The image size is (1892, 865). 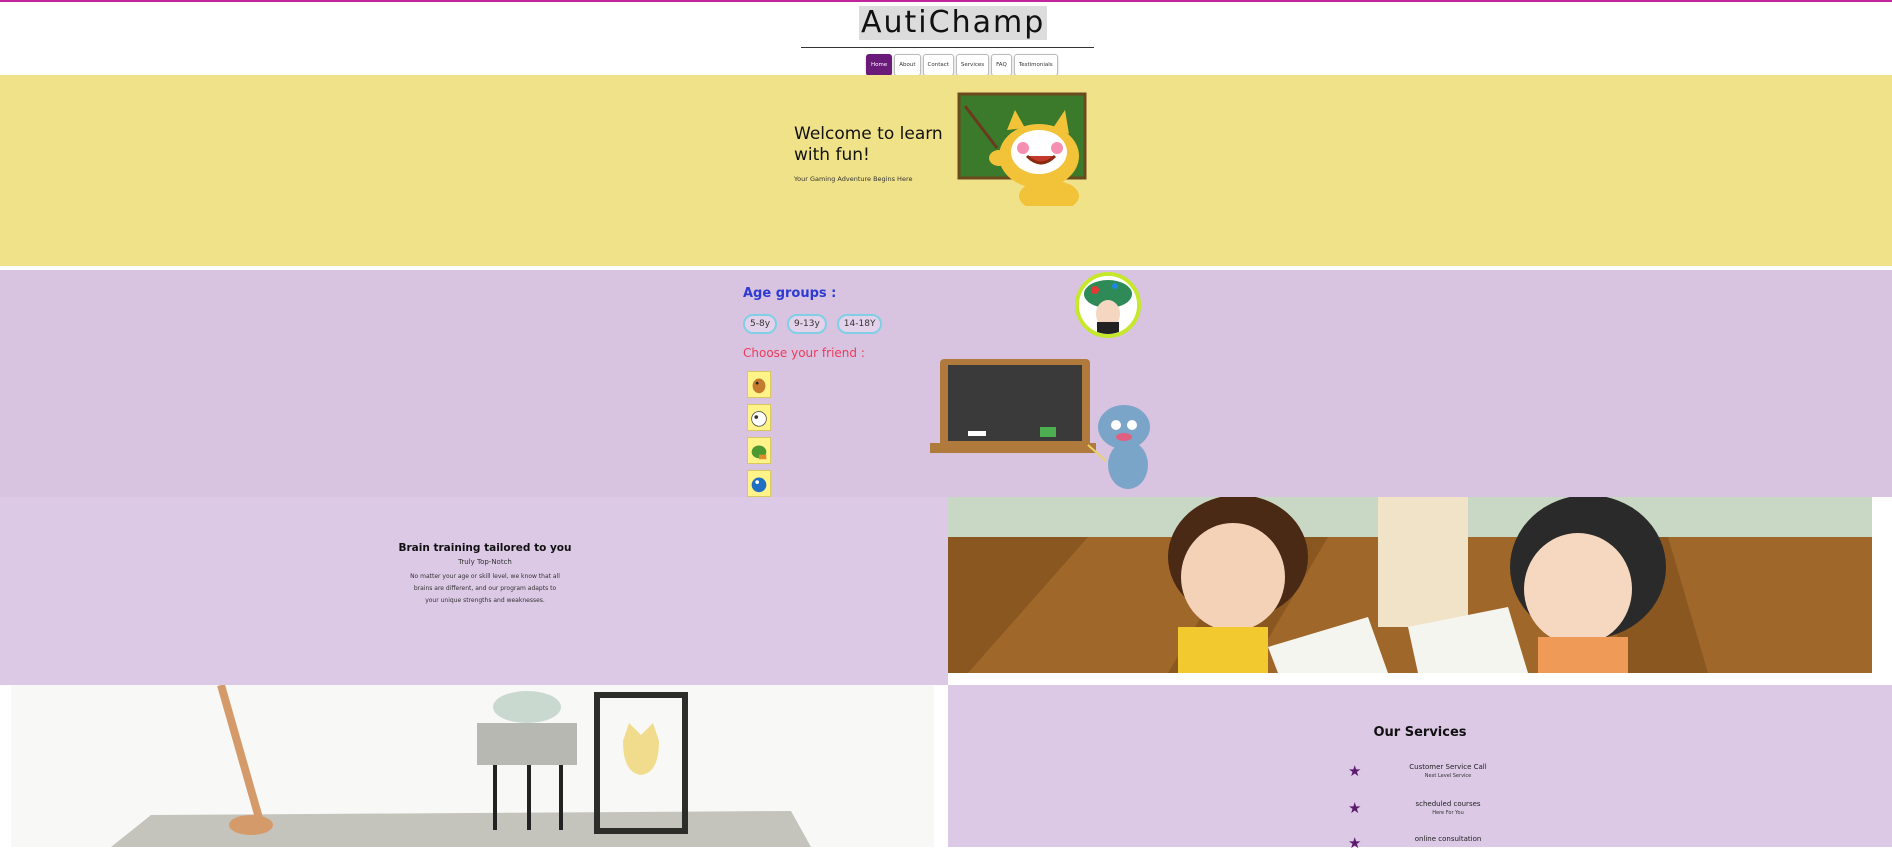 I want to click on service-note: Next Level Service, so click(x=1448, y=776).